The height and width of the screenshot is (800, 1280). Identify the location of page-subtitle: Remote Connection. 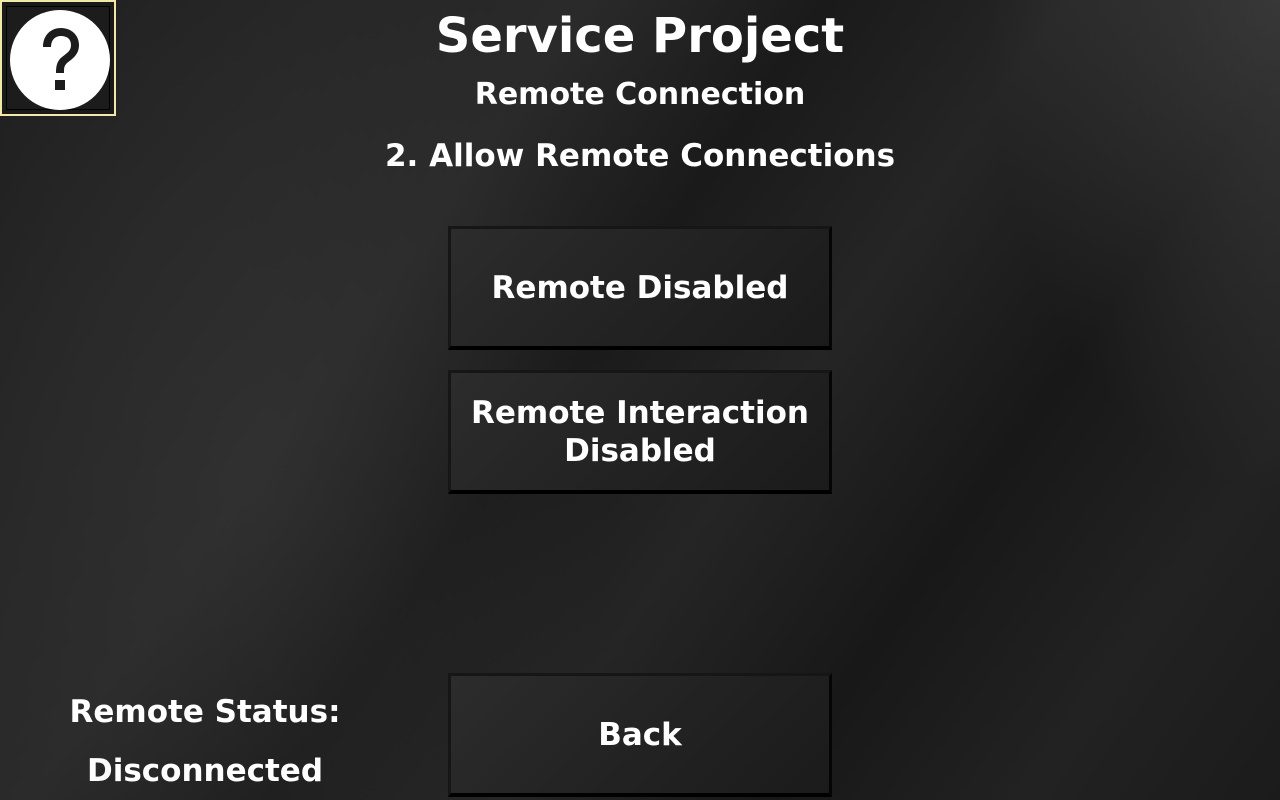
(640, 94).